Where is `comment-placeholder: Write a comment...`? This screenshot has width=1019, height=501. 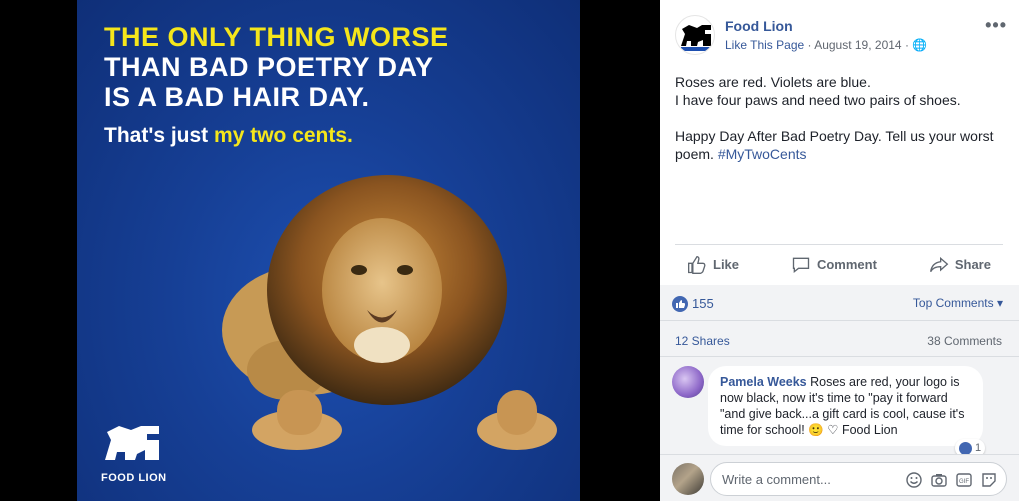
comment-placeholder: Write a comment... is located at coordinates (776, 479).